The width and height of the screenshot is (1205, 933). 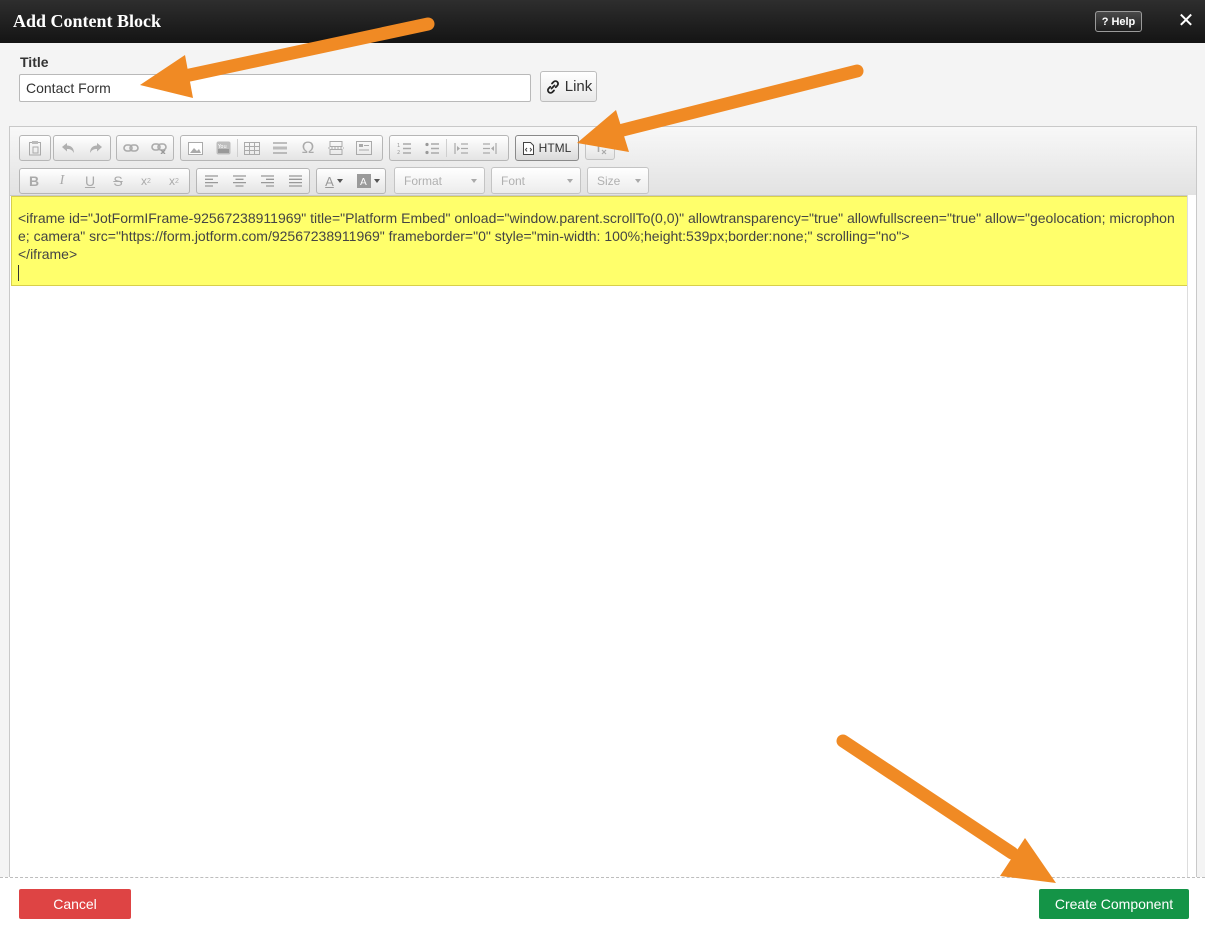 I want to click on list-group: 12, so click(x=449, y=148).